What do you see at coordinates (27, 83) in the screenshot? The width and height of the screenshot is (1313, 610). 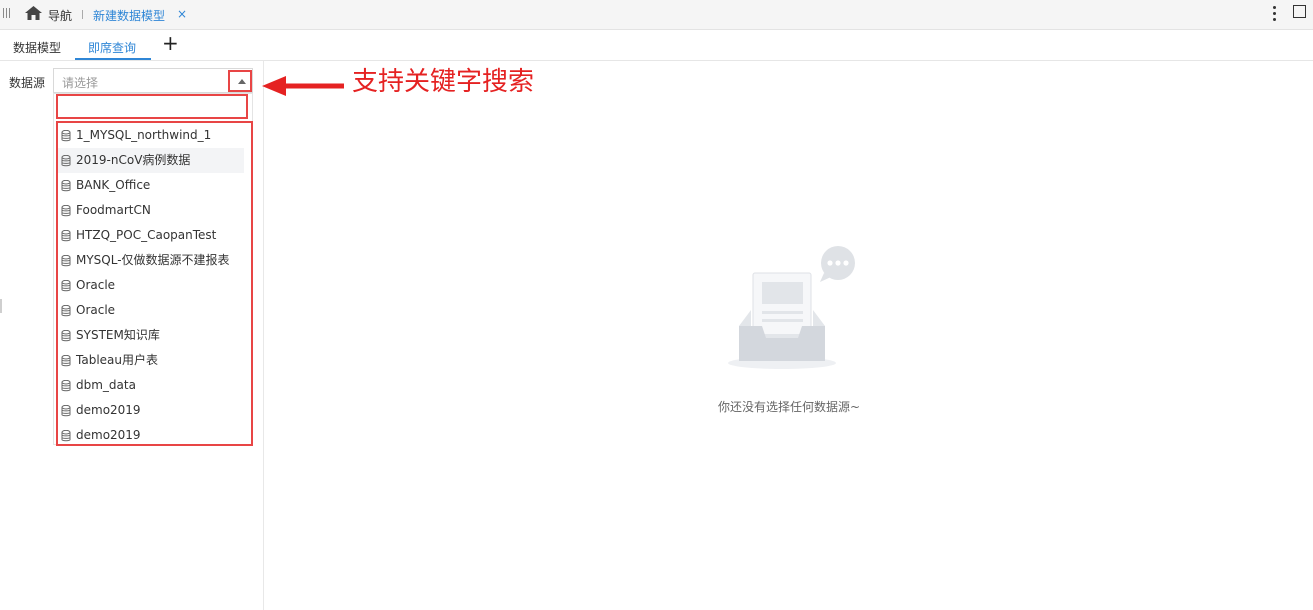 I see `datasource-label: 数据源` at bounding box center [27, 83].